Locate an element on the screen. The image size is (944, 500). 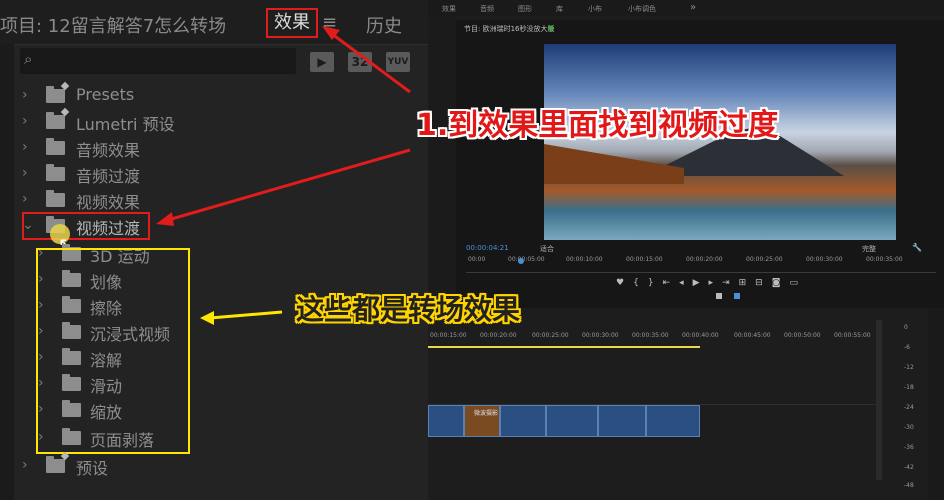
transitions-annotation: 这些都是转场效果 is located at coordinates (408, 309).